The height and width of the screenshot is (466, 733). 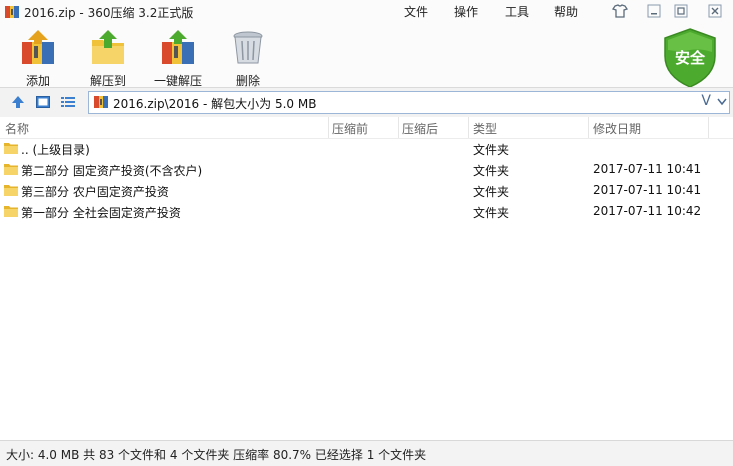 I want to click on main-toolbar: 添加 解压到 一键解压 删除, so click(x=366, y=56).